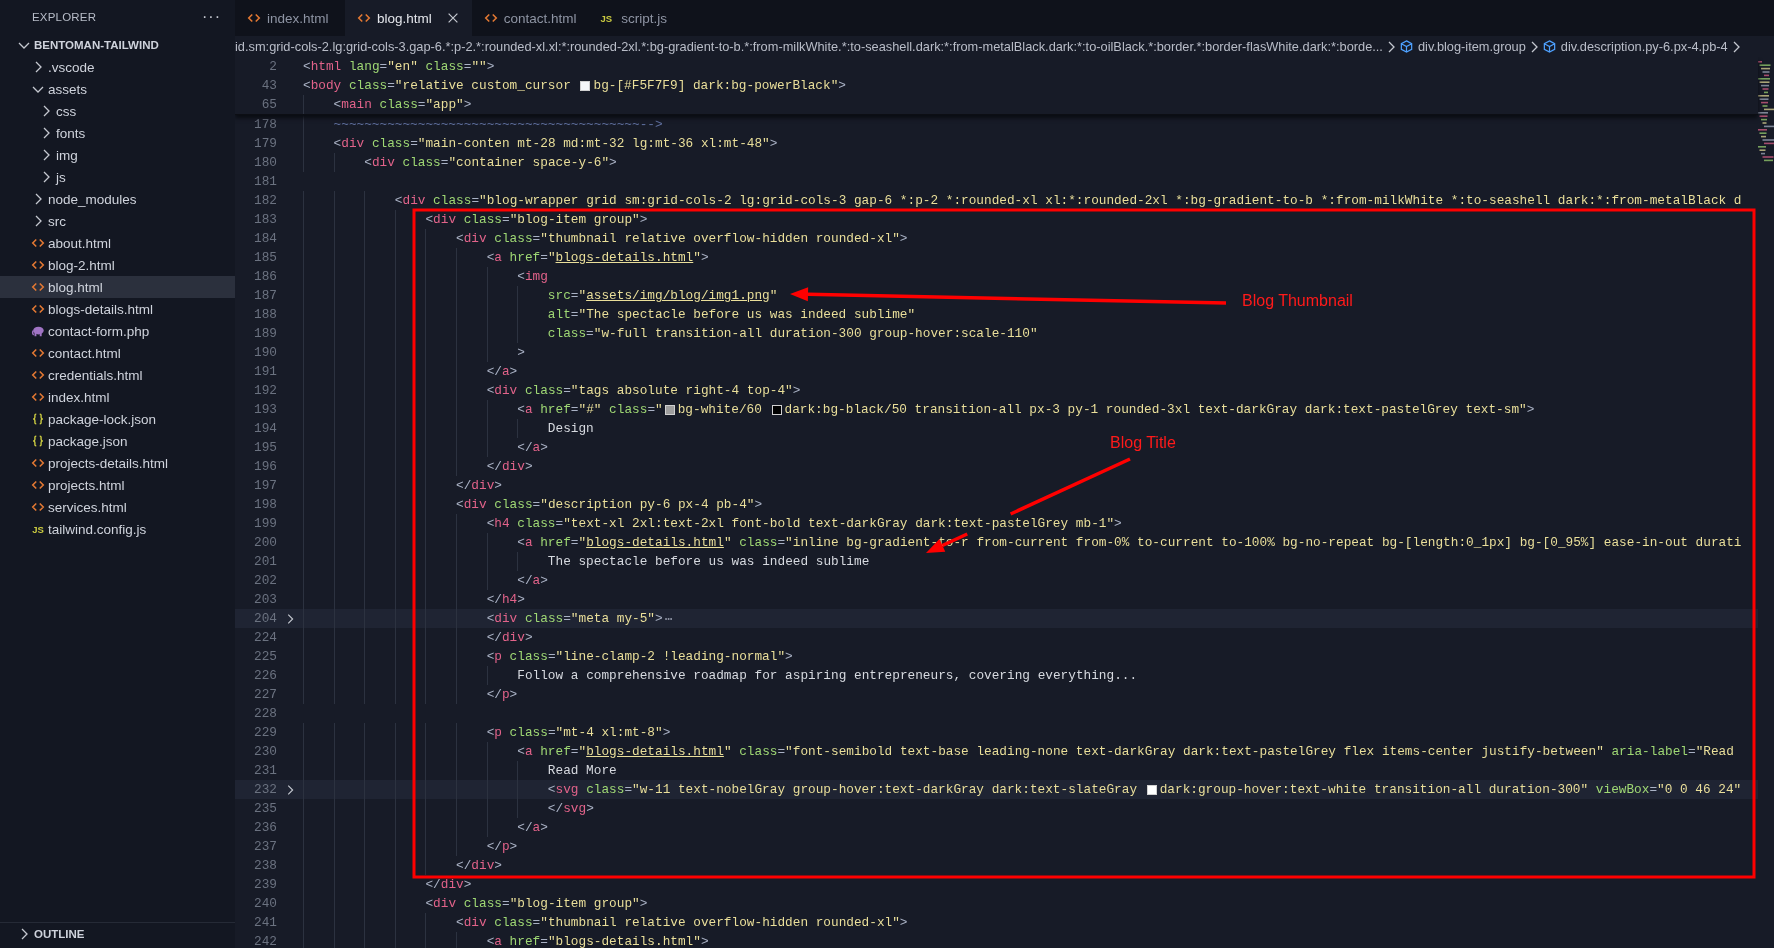 Image resolution: width=1774 pixels, height=948 pixels. Describe the element at coordinates (117, 353) in the screenshot. I see `file-tree-item: contact.html` at that location.